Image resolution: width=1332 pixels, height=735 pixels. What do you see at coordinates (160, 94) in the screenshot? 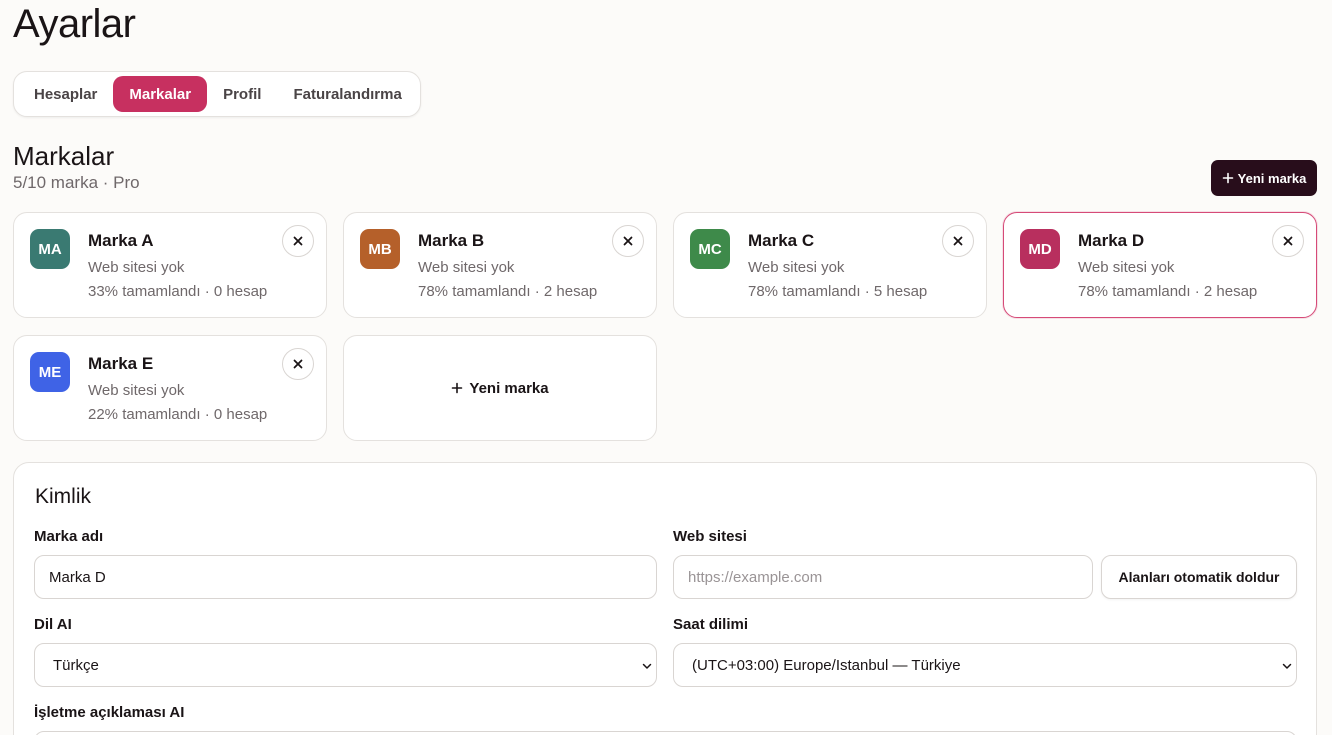
I see `tab-brands: Markalar` at bounding box center [160, 94].